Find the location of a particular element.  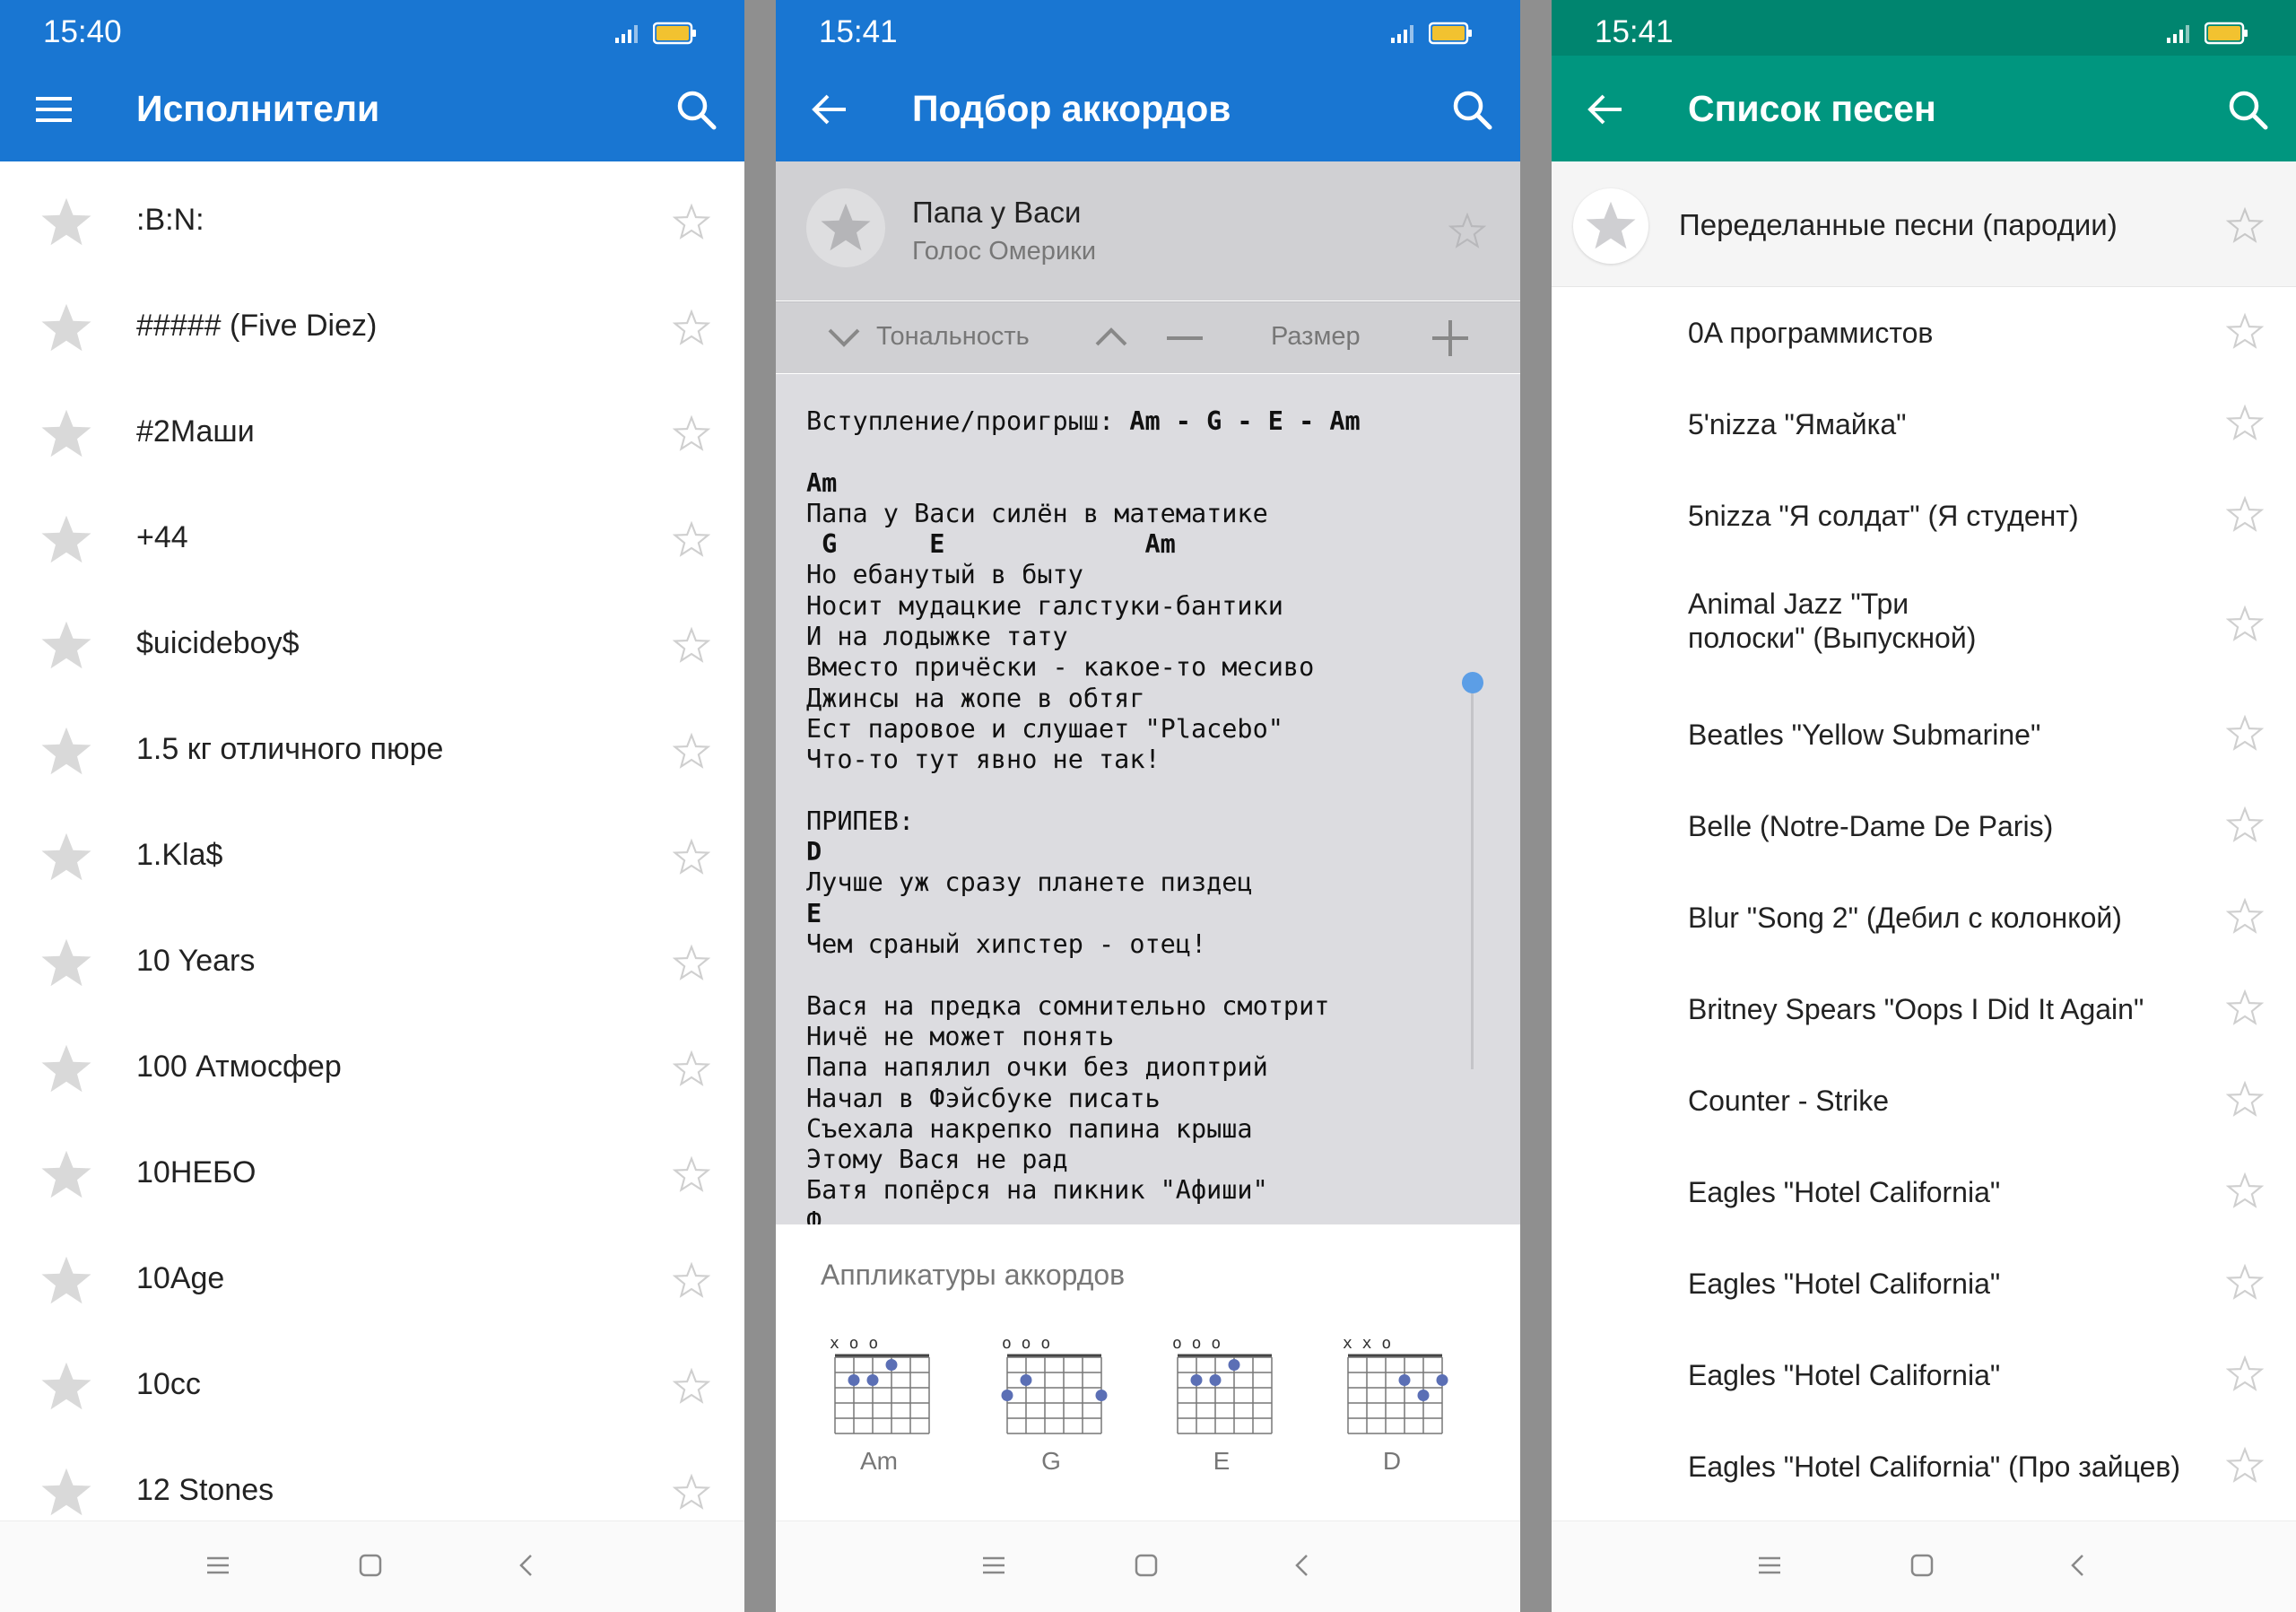

string-markers: x x o is located at coordinates (1367, 1343).